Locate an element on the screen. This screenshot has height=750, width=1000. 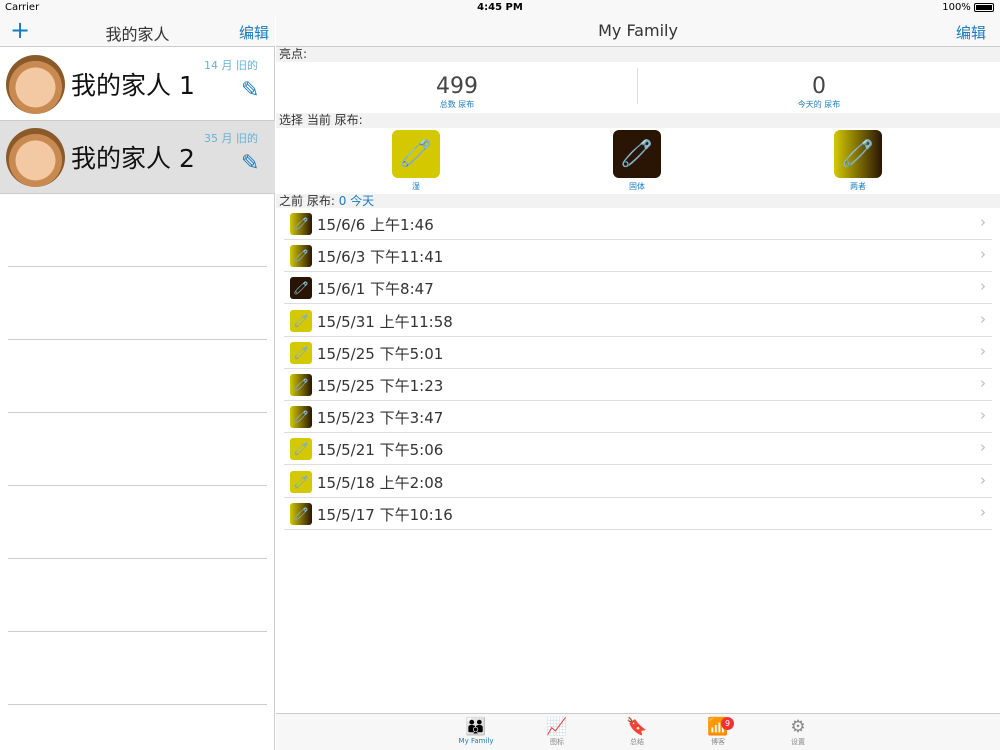
select-header: 选择 当前 尿布: is located at coordinates (638, 120).